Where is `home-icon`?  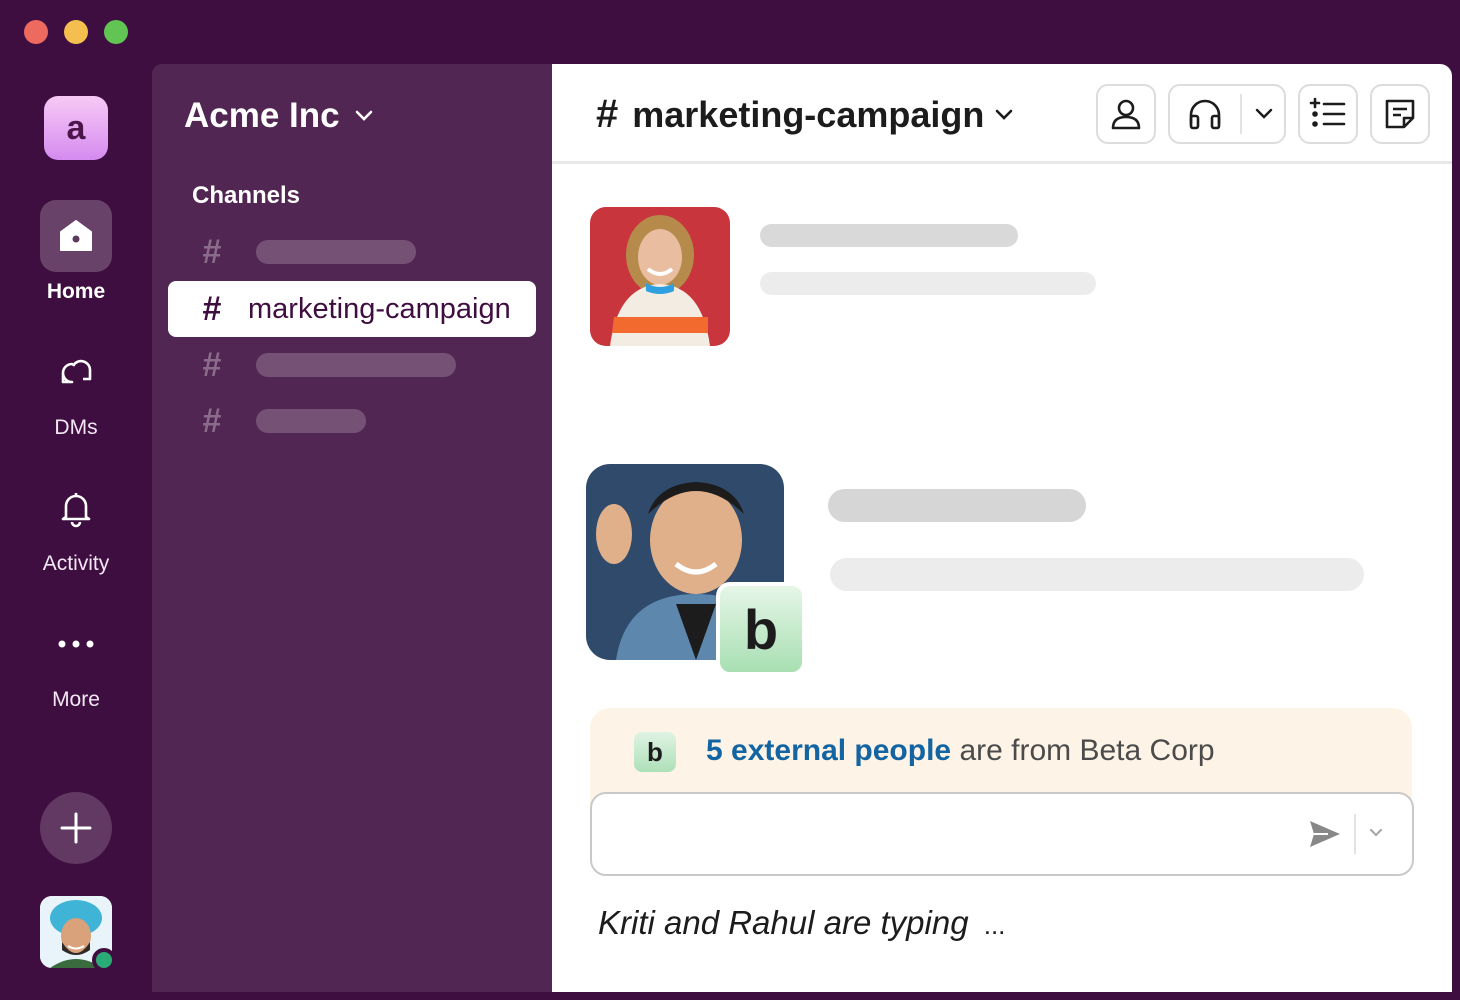
home-icon is located at coordinates (76, 236).